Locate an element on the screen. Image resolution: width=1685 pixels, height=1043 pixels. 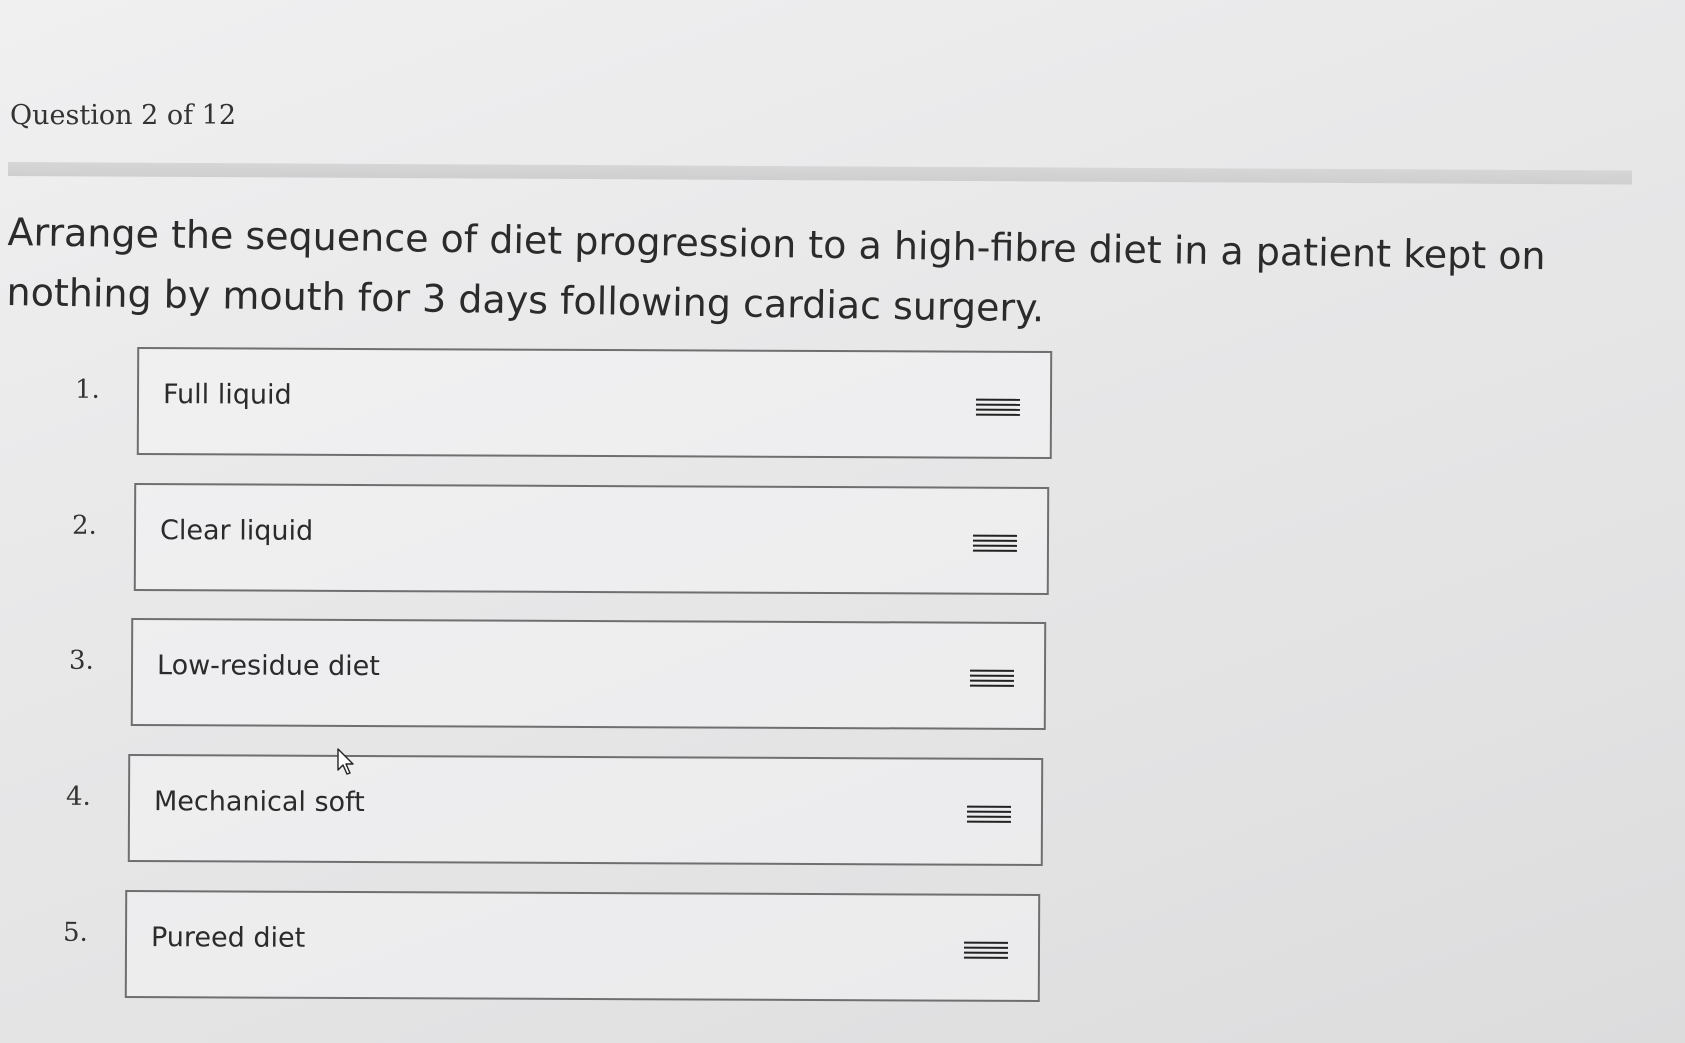
item-label: Low-residue diet is located at coordinates (268, 666).